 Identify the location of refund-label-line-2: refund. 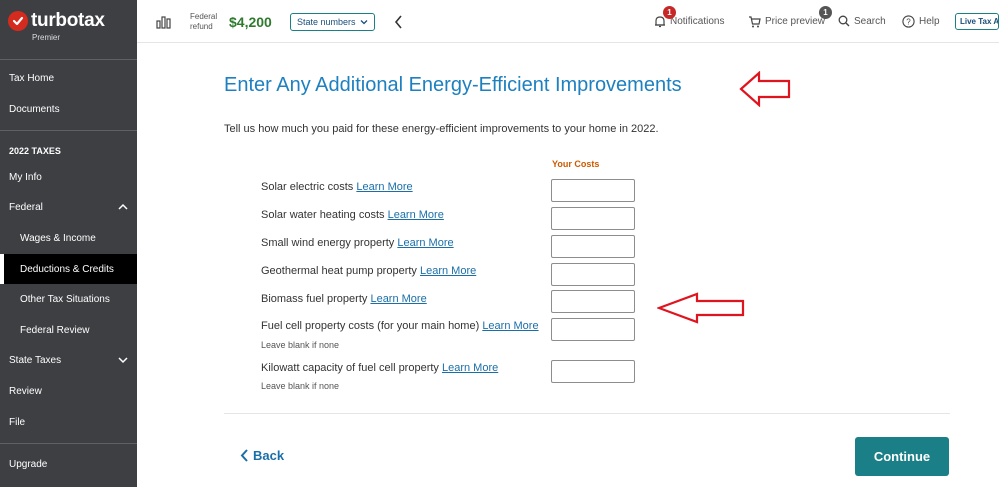
(201, 26).